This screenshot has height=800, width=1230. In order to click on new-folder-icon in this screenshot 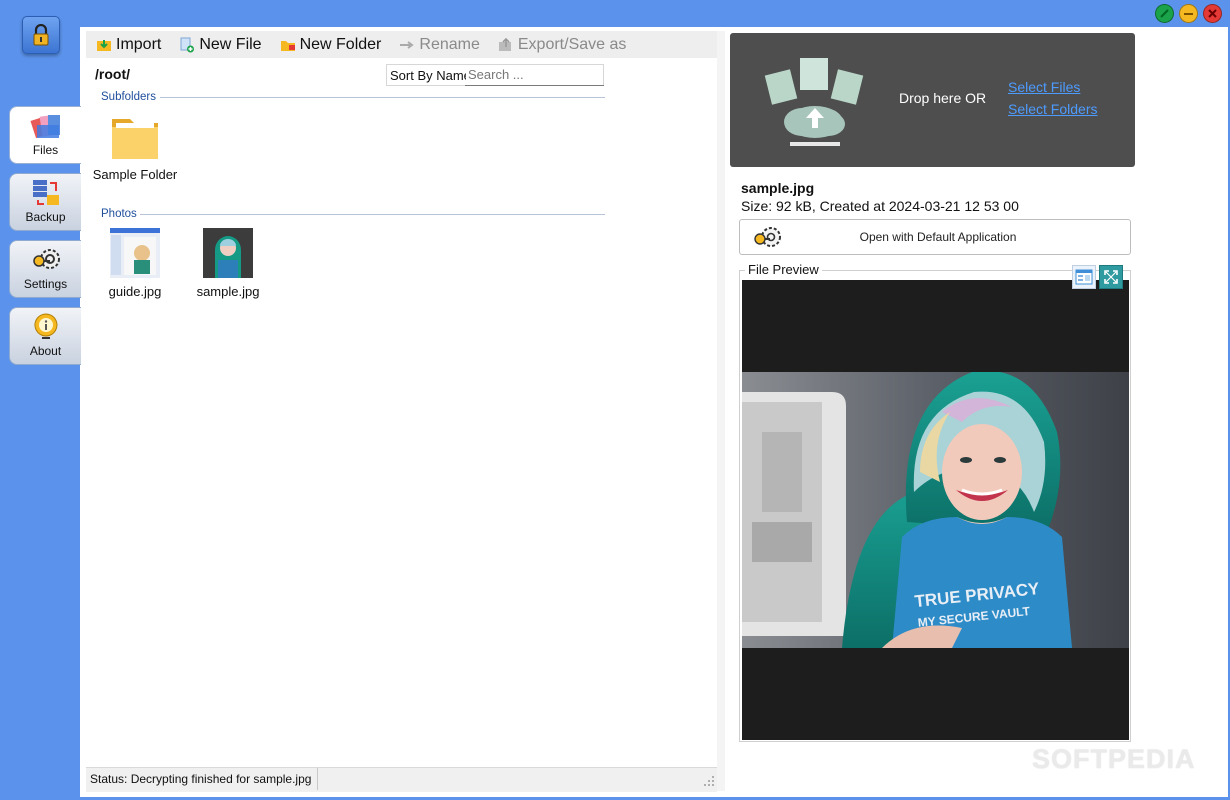, I will do `click(288, 45)`.